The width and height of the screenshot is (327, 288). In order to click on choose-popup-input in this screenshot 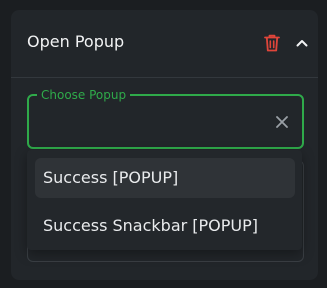, I will do `click(151, 122)`.